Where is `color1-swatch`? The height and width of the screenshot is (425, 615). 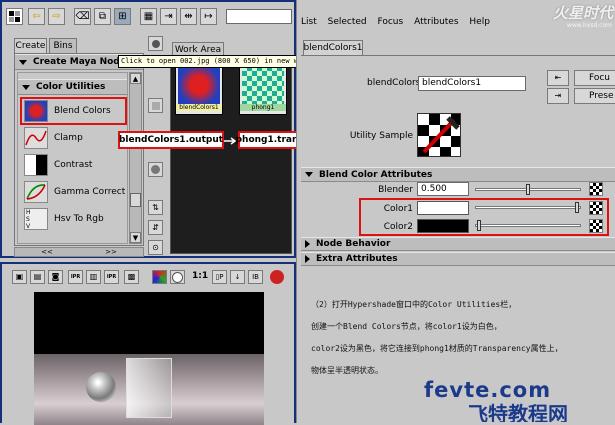 color1-swatch is located at coordinates (443, 208).